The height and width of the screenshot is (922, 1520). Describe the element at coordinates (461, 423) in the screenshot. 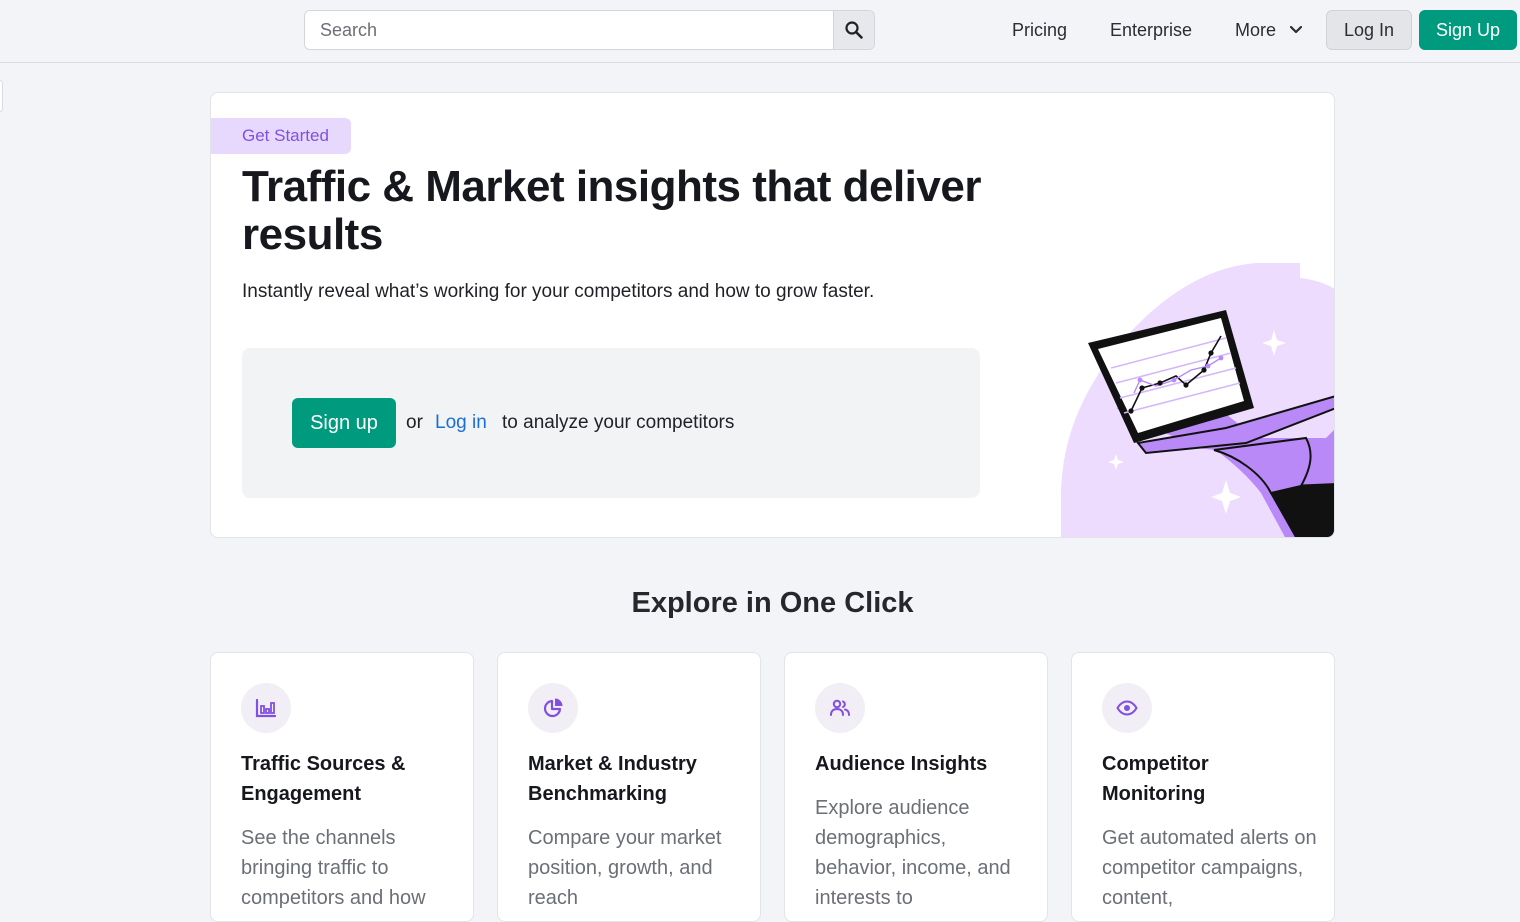

I see `cta-login-link: Log in` at that location.